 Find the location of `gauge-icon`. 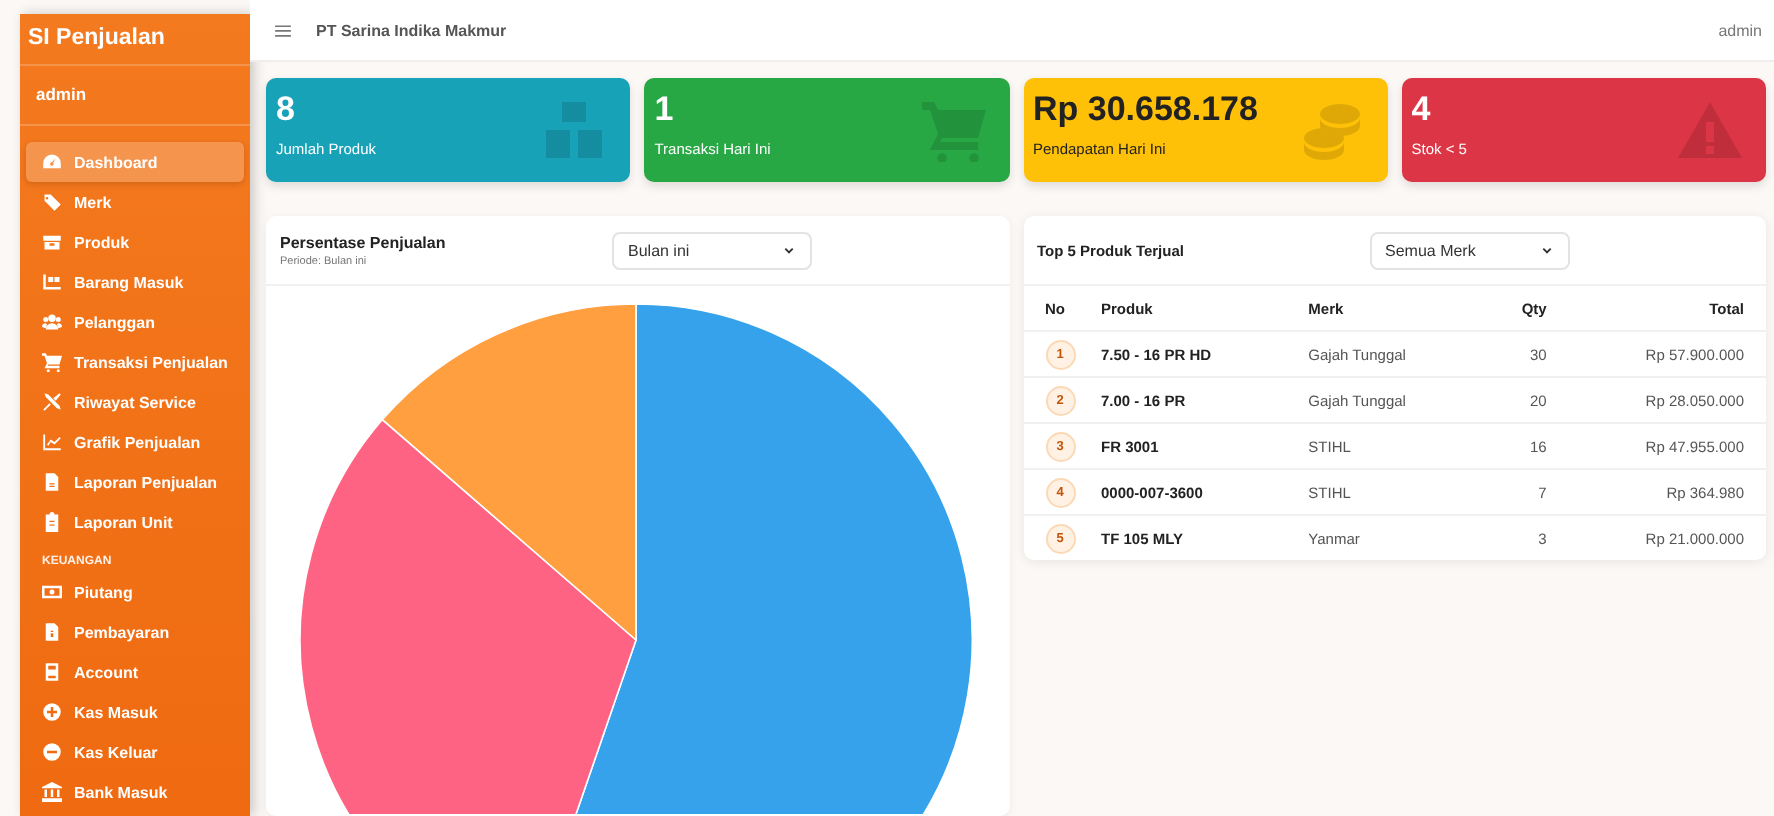

gauge-icon is located at coordinates (52, 162).